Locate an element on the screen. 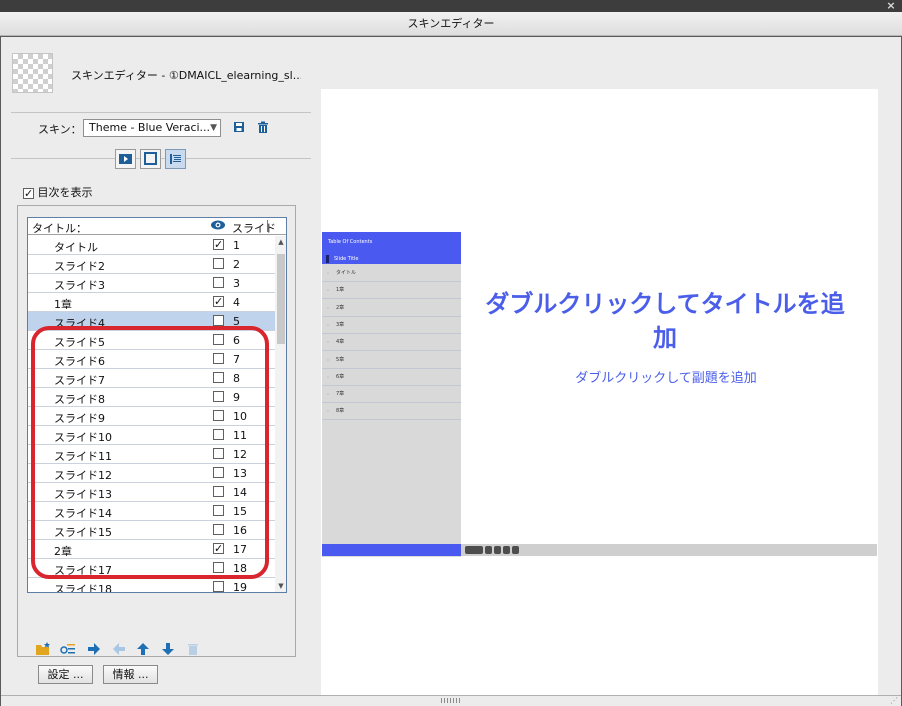 This screenshot has height=706, width=902. toc-row-title: スライド3 is located at coordinates (79, 285).